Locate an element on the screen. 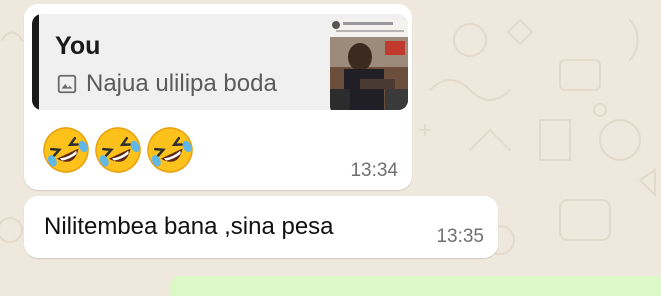 The width and height of the screenshot is (661, 296). emoji-row is located at coordinates (118, 150).